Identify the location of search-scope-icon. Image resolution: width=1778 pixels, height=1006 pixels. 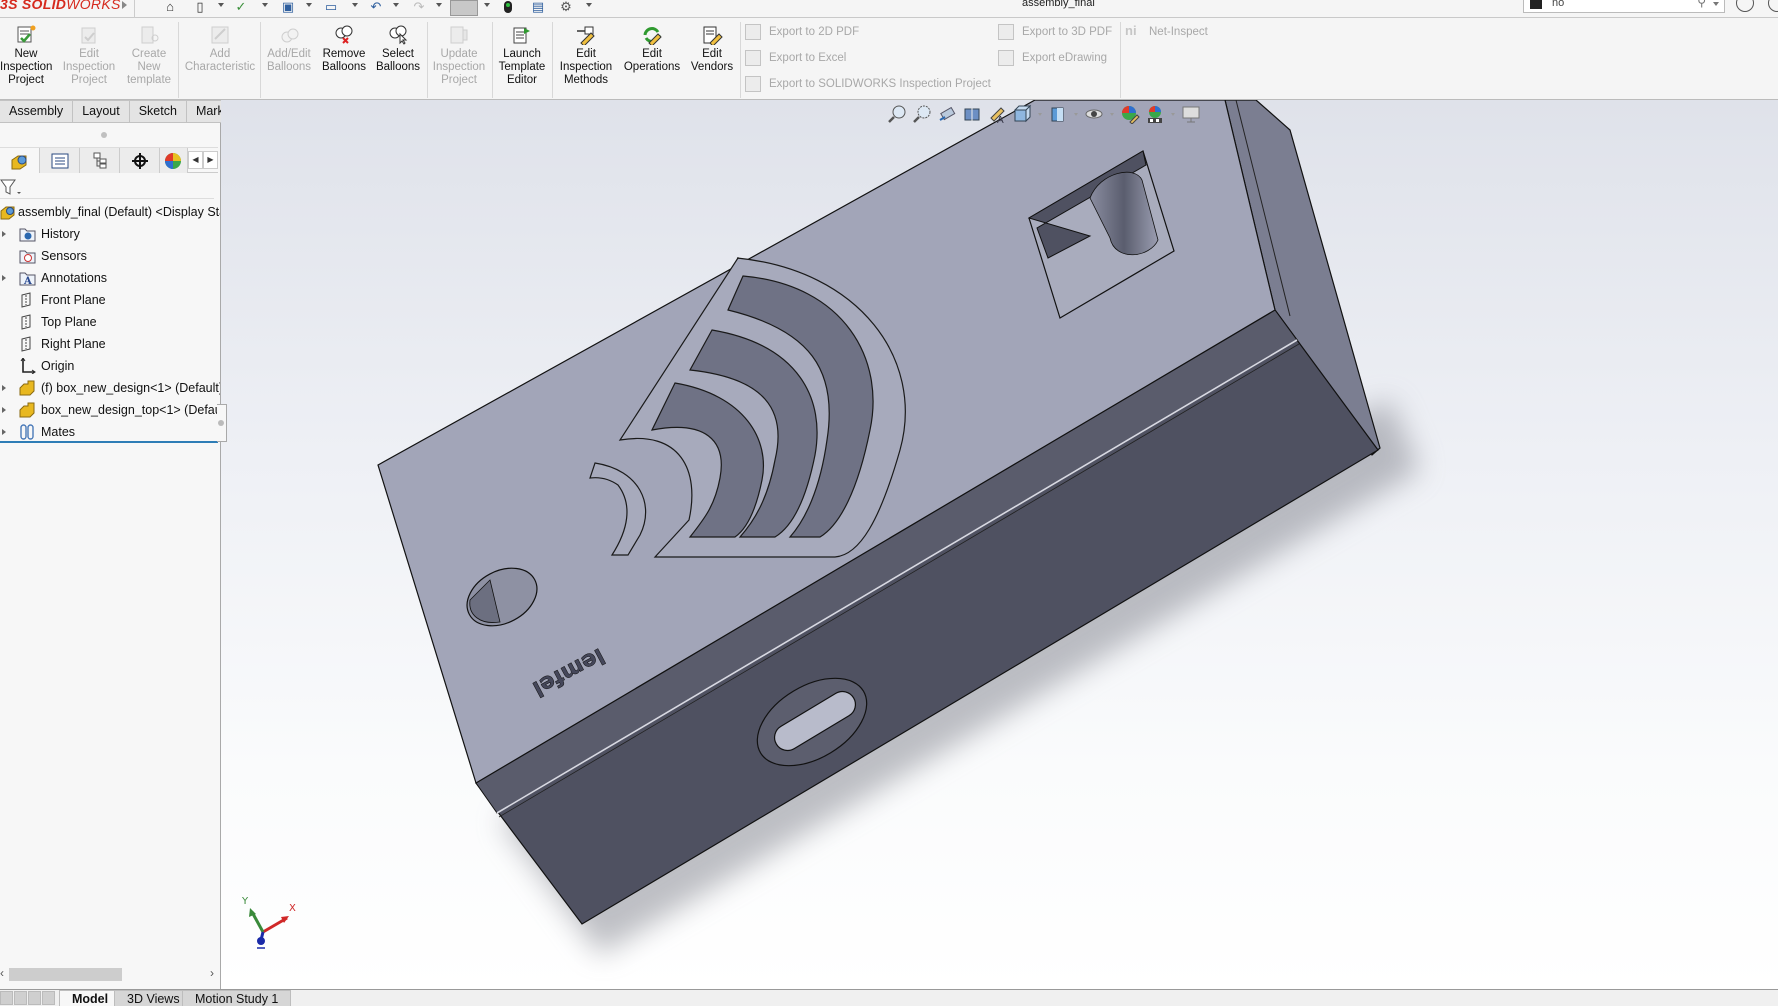
(1536, 4).